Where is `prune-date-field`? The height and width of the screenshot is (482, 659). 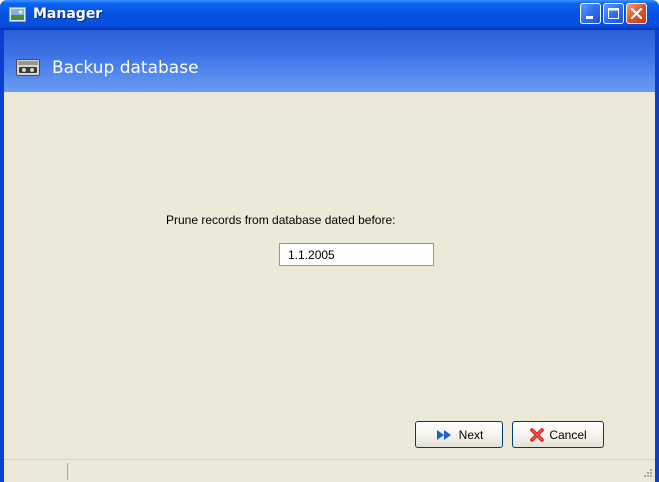
prune-date-field is located at coordinates (356, 254).